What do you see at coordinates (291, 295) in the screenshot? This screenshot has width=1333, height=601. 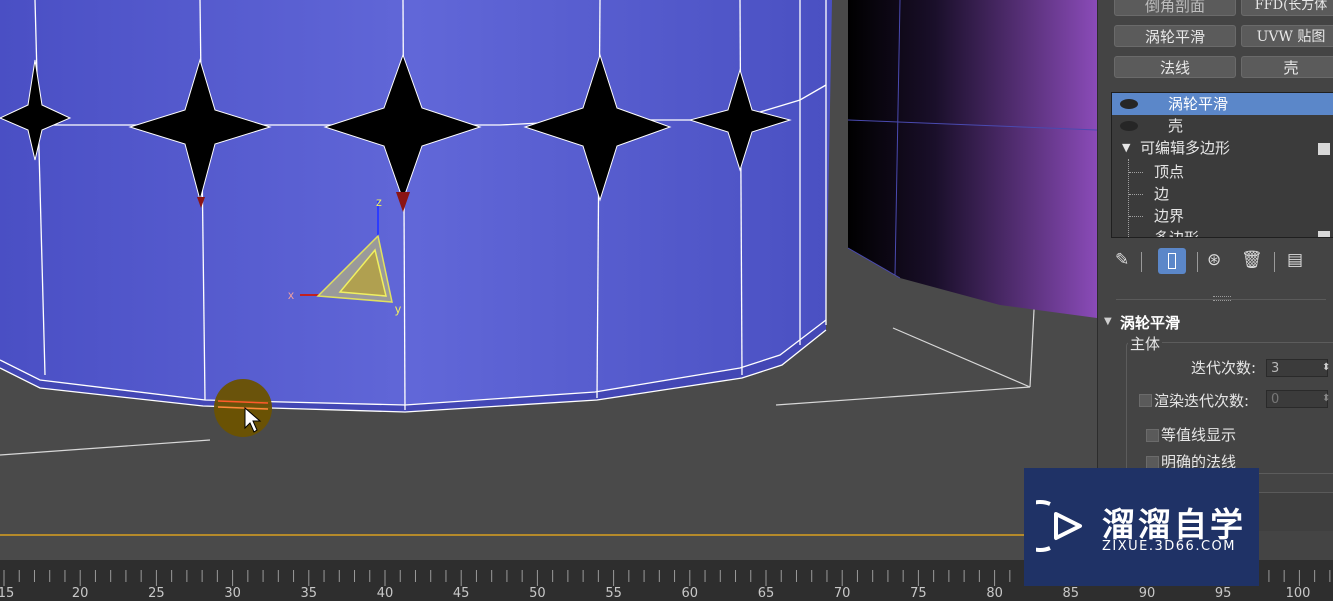 I see `gizmo-x-label: x` at bounding box center [291, 295].